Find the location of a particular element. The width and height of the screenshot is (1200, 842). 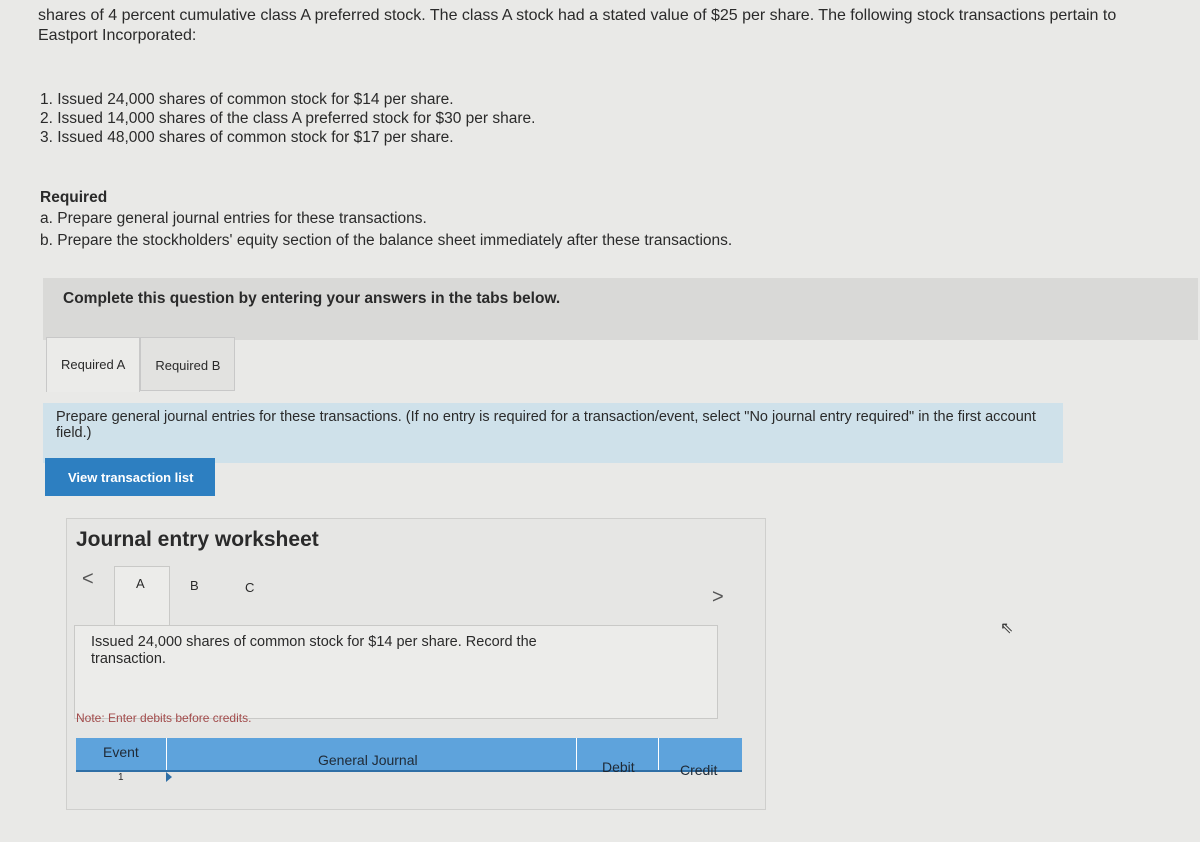

tab-required-a: Required A is located at coordinates (93, 364).